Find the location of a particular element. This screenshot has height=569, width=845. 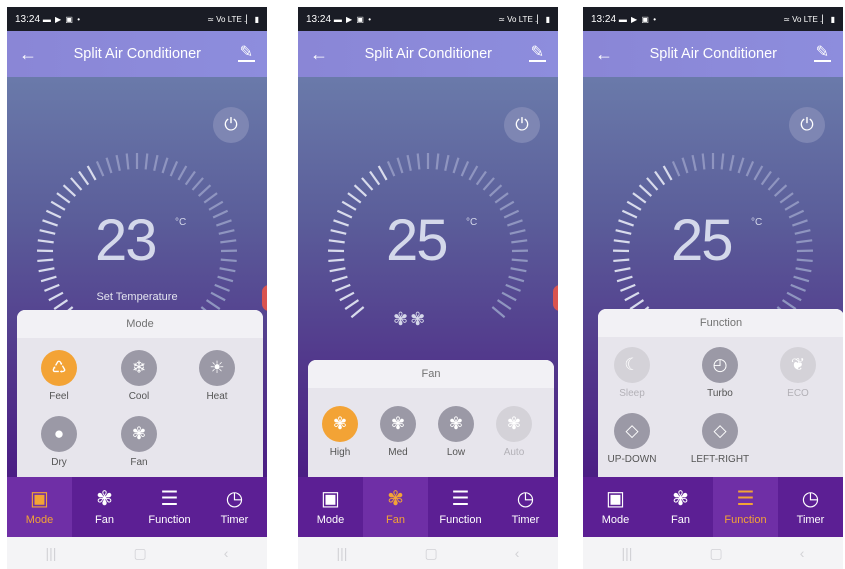

function-option-sleep: ☾ Sleep is located at coordinates (632, 373).